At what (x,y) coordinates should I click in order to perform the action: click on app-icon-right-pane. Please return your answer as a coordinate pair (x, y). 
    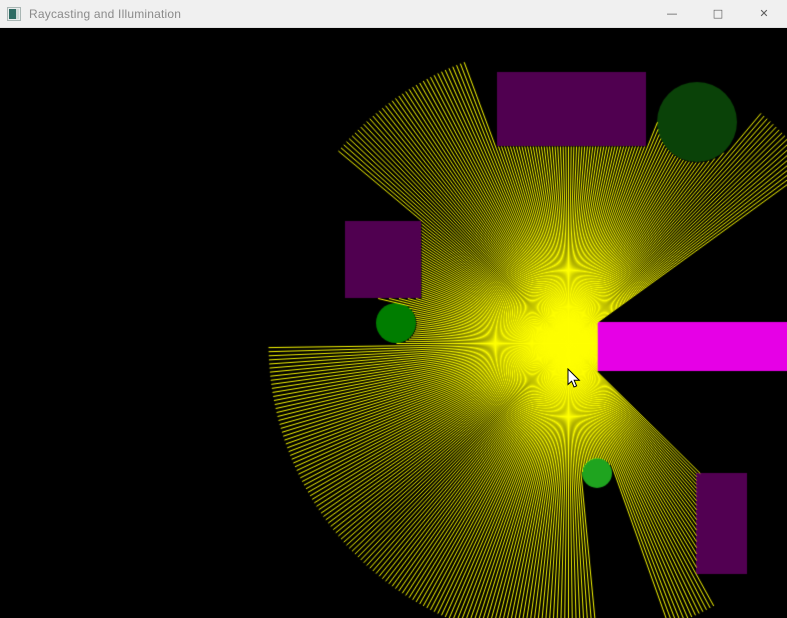
    Looking at the image, I should click on (17, 13).